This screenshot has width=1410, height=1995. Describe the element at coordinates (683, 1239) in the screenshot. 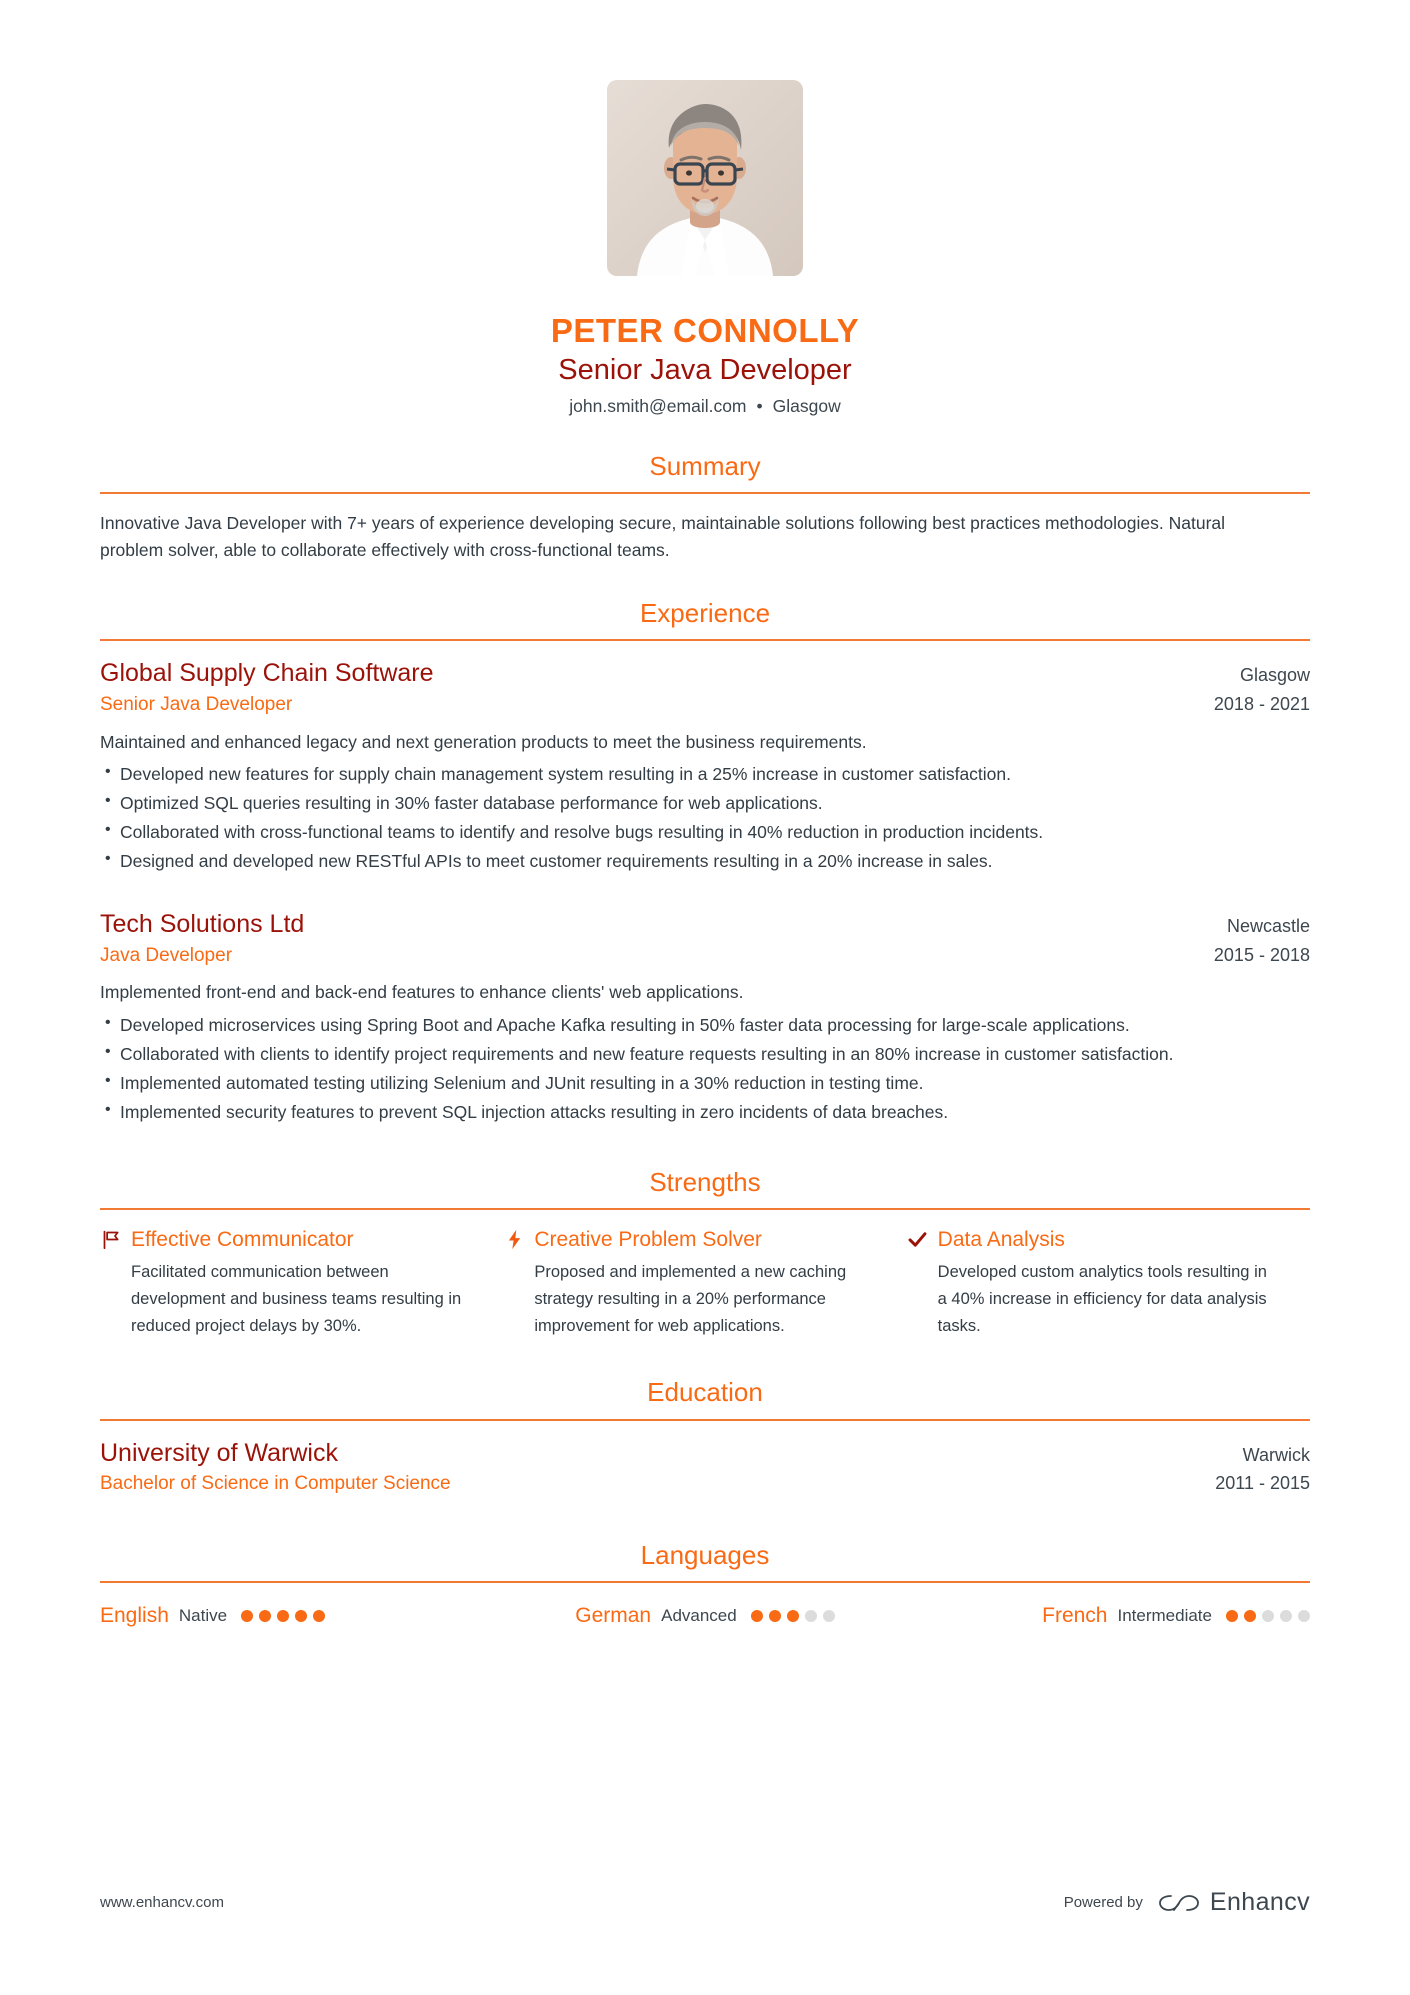

I see `strength-header: Creative Problem Solver` at that location.